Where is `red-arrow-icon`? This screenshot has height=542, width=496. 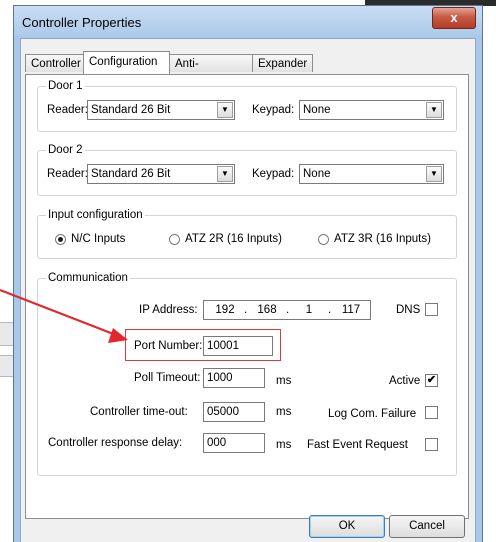 red-arrow-icon is located at coordinates (64, 315).